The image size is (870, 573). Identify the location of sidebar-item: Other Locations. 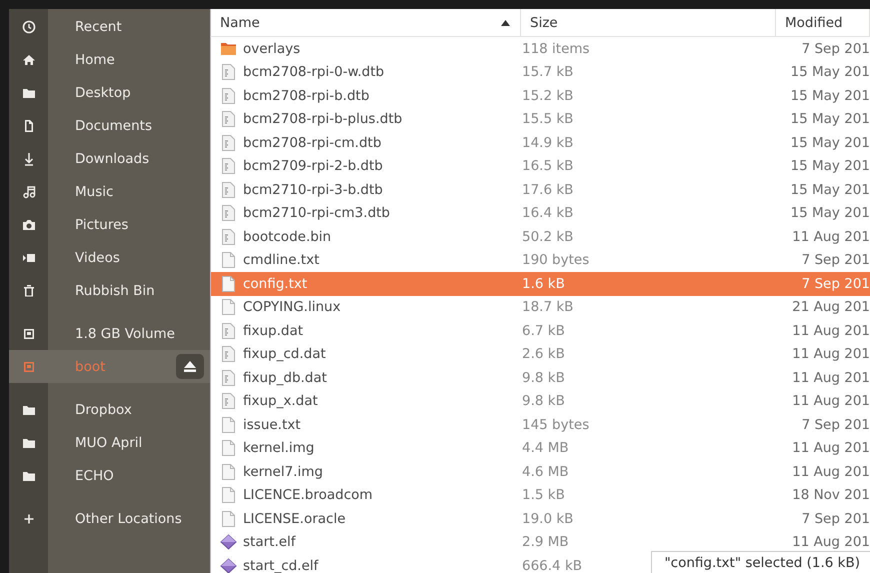
(109, 518).